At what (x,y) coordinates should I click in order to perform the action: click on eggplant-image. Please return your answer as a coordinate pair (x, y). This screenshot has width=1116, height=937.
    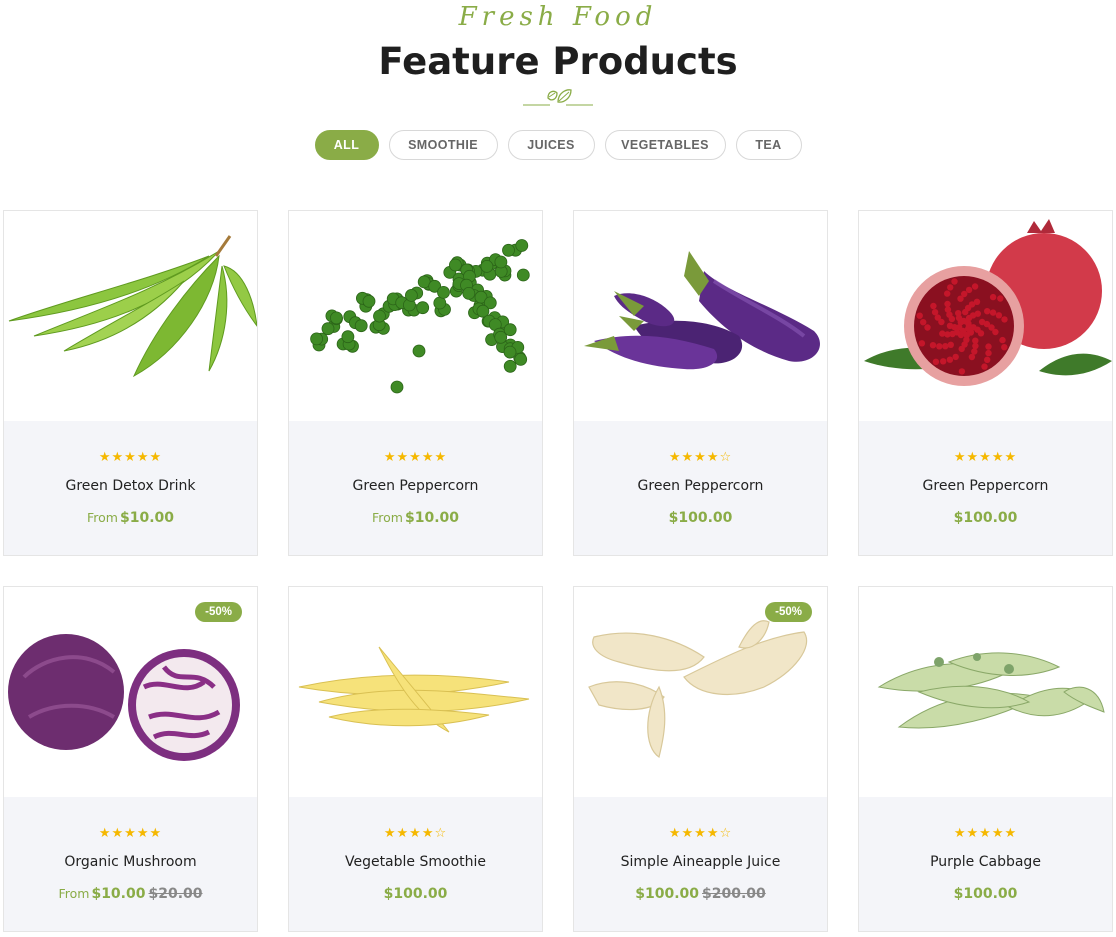
    Looking at the image, I should click on (702, 310).